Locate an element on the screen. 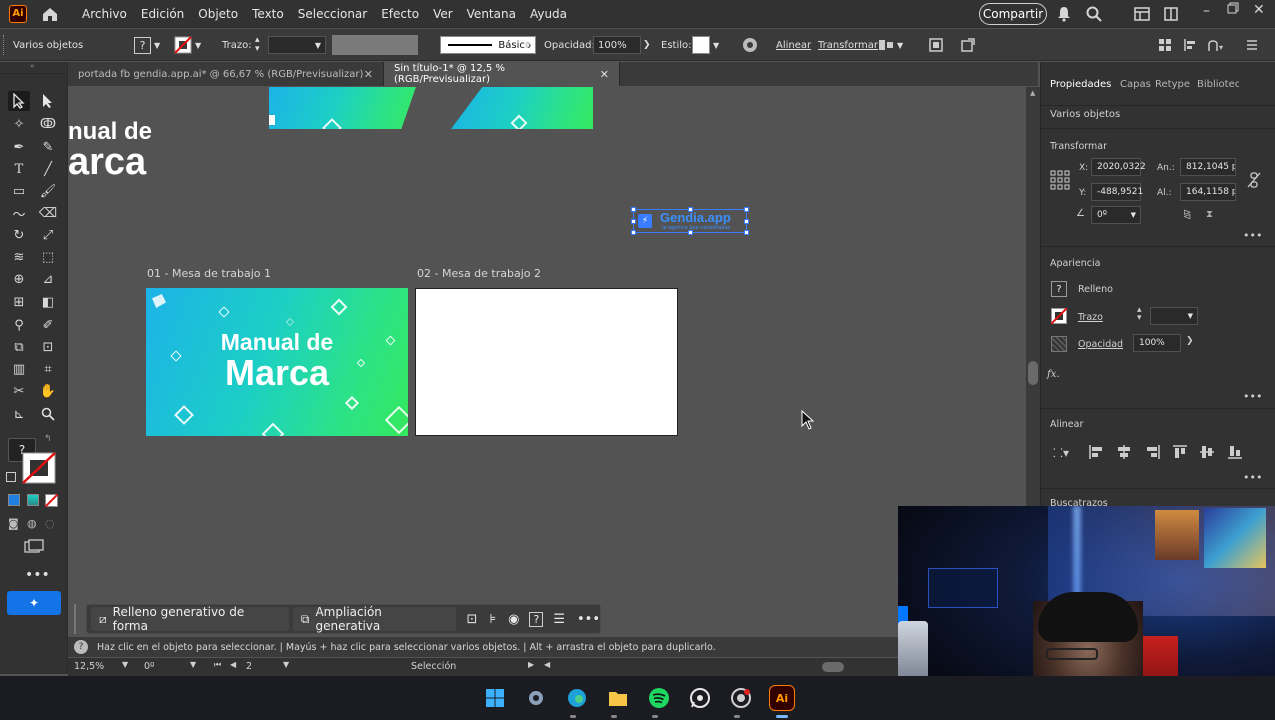 The image size is (1275, 720). align-center-vertical-icon is located at coordinates (1207, 453).